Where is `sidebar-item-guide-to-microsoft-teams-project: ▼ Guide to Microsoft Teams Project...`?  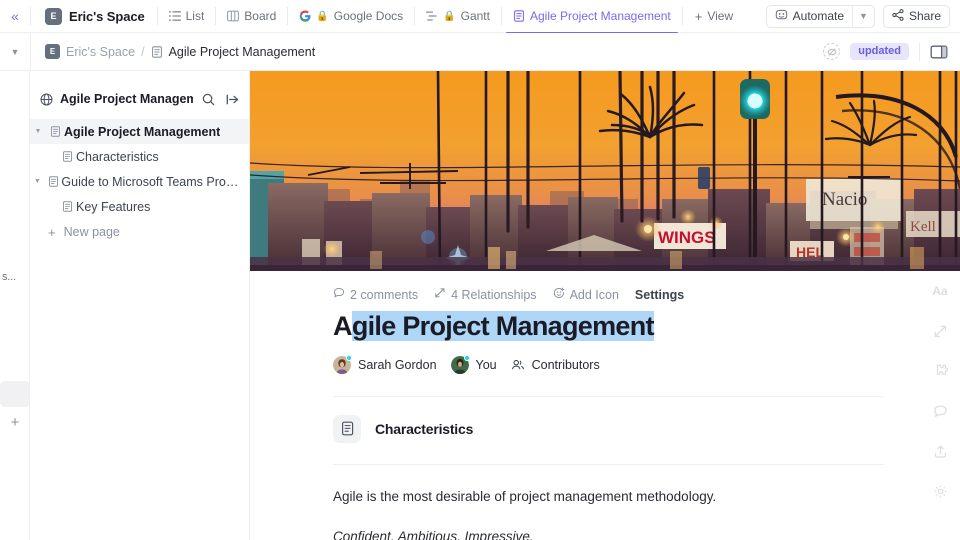
sidebar-item-guide-to-microsoft-teams-project: ▼ Guide to Microsoft Teams Project... is located at coordinates (139, 181).